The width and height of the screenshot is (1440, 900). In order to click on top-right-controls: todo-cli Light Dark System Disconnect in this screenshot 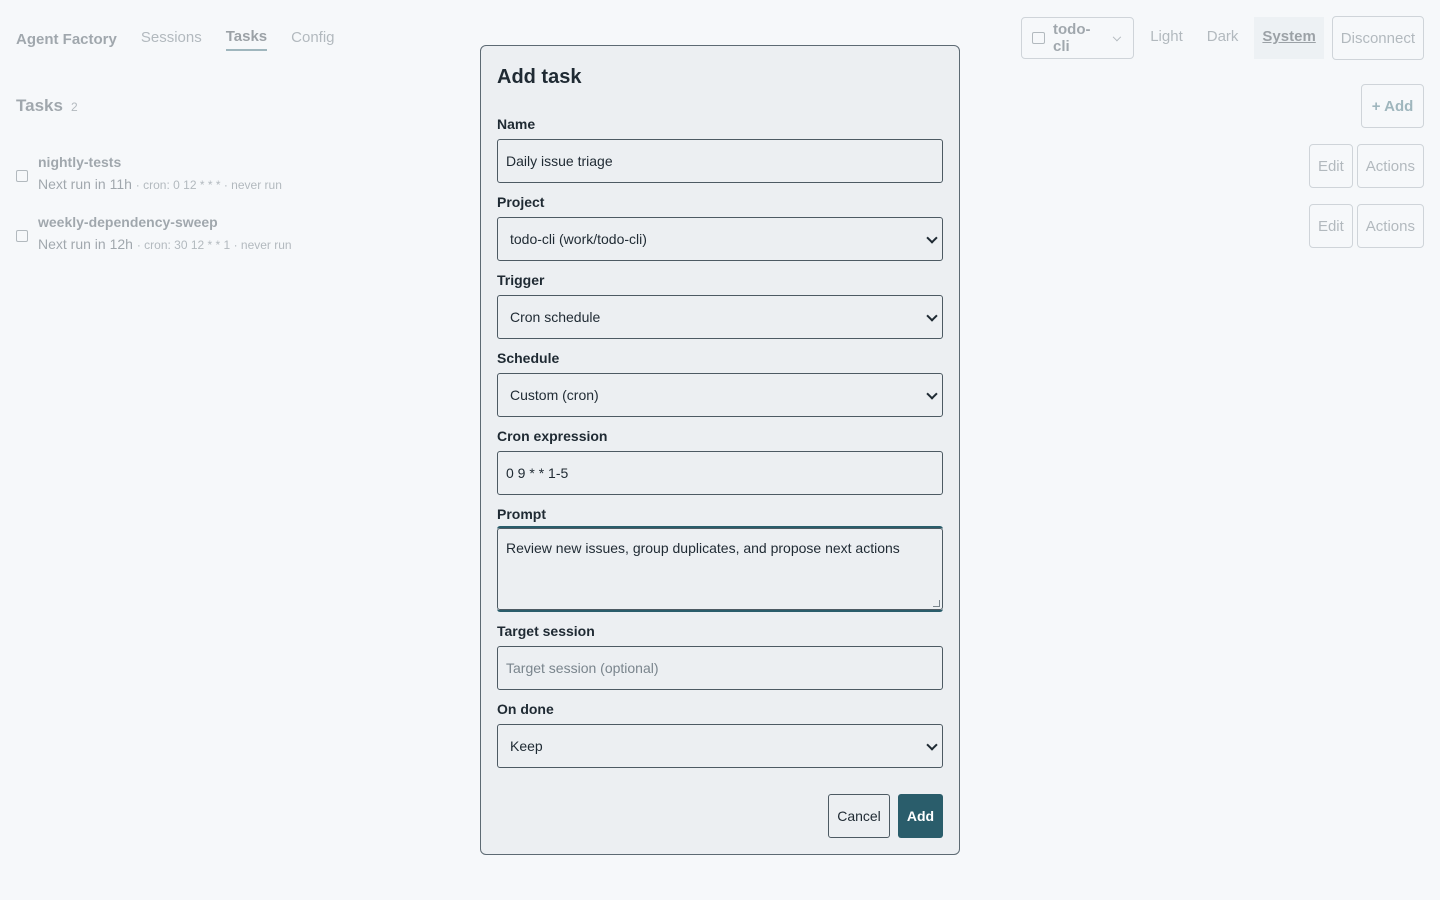, I will do `click(1222, 38)`.